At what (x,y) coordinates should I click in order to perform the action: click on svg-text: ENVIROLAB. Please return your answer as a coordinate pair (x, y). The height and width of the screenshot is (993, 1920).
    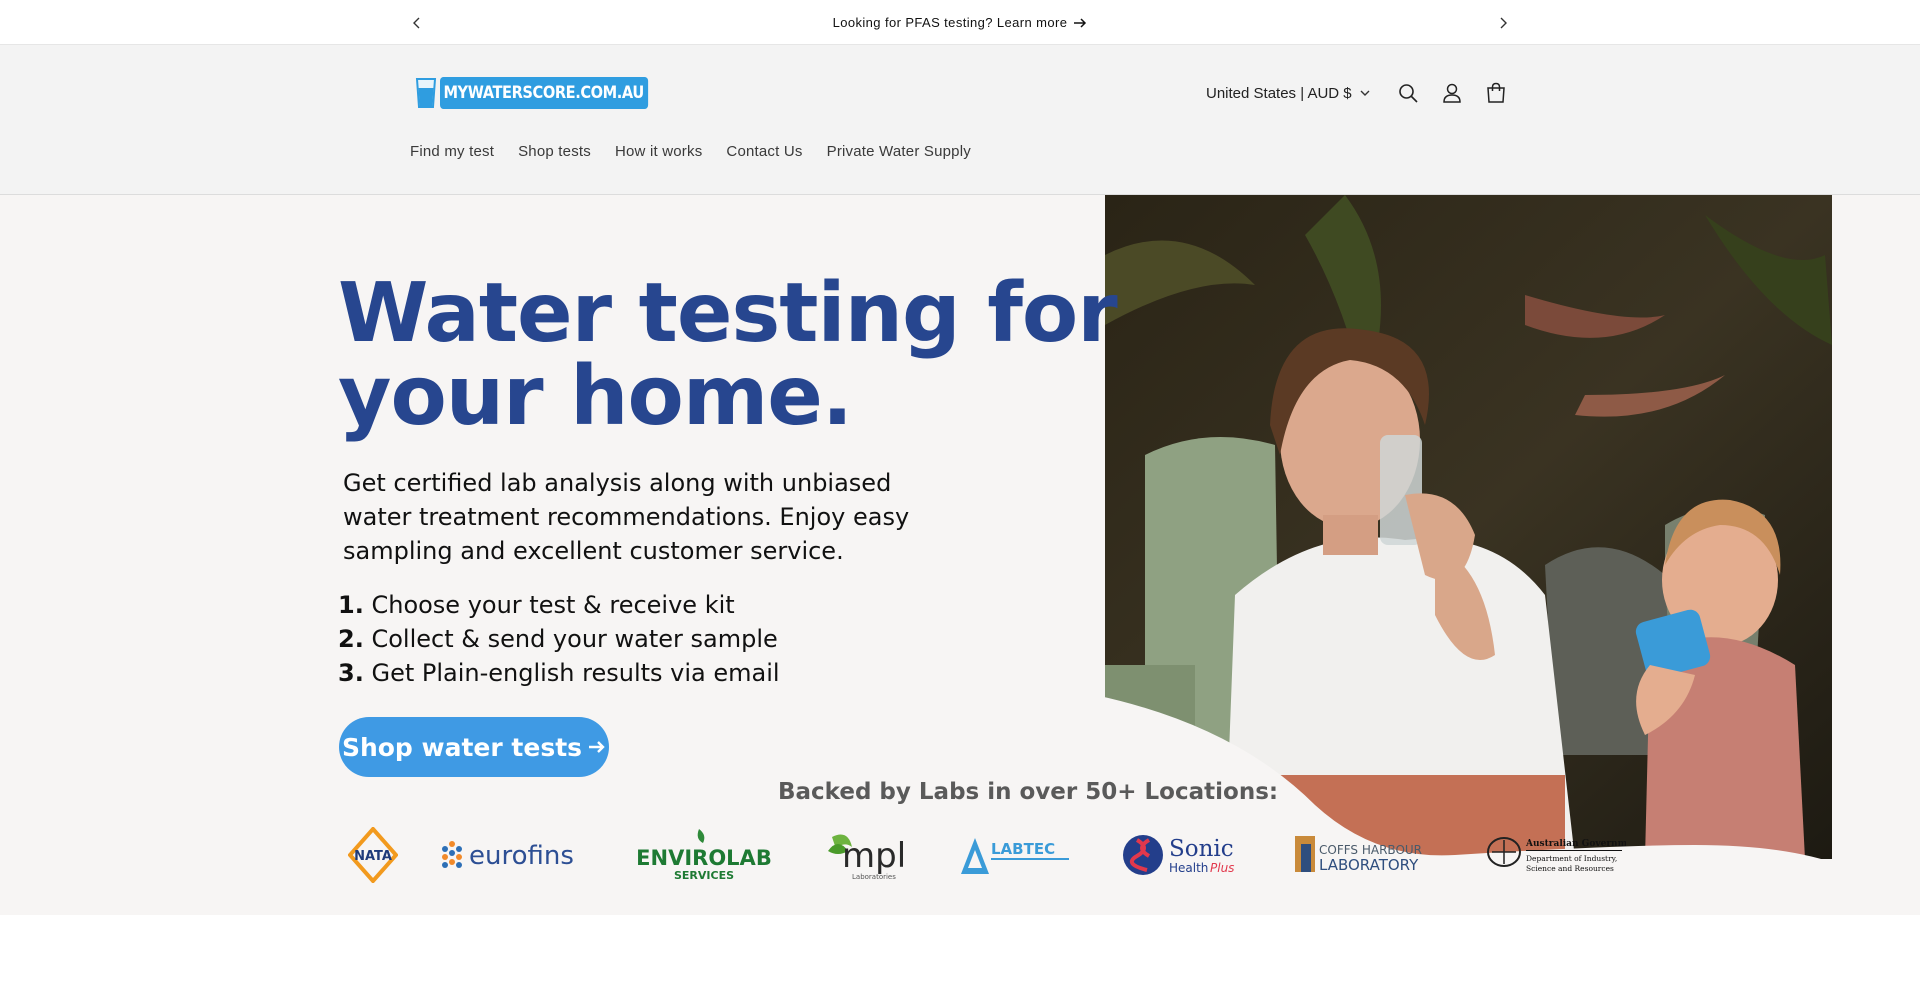
    Looking at the image, I should click on (704, 858).